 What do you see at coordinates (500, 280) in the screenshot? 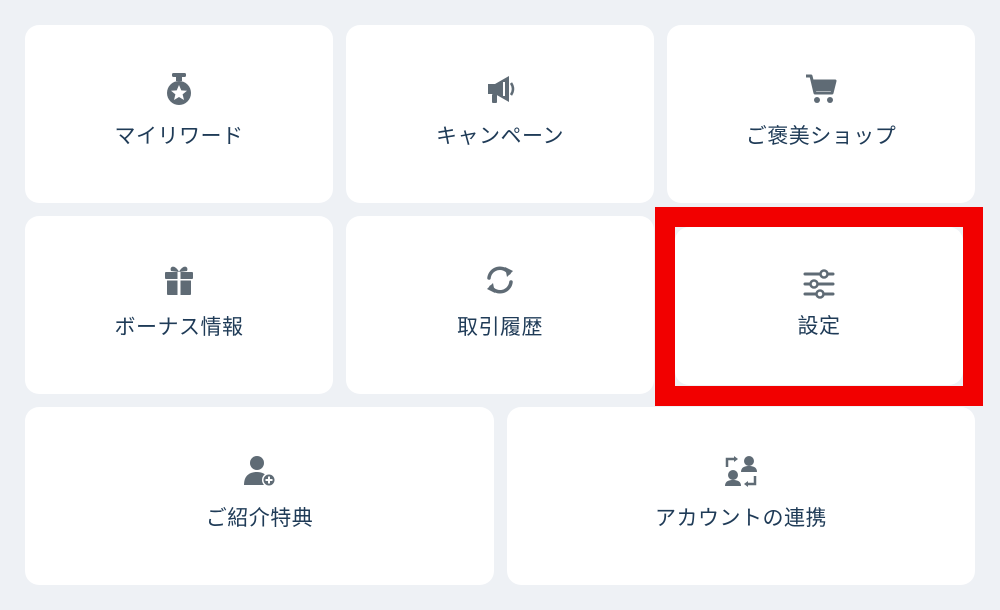
I see `refresh-icon` at bounding box center [500, 280].